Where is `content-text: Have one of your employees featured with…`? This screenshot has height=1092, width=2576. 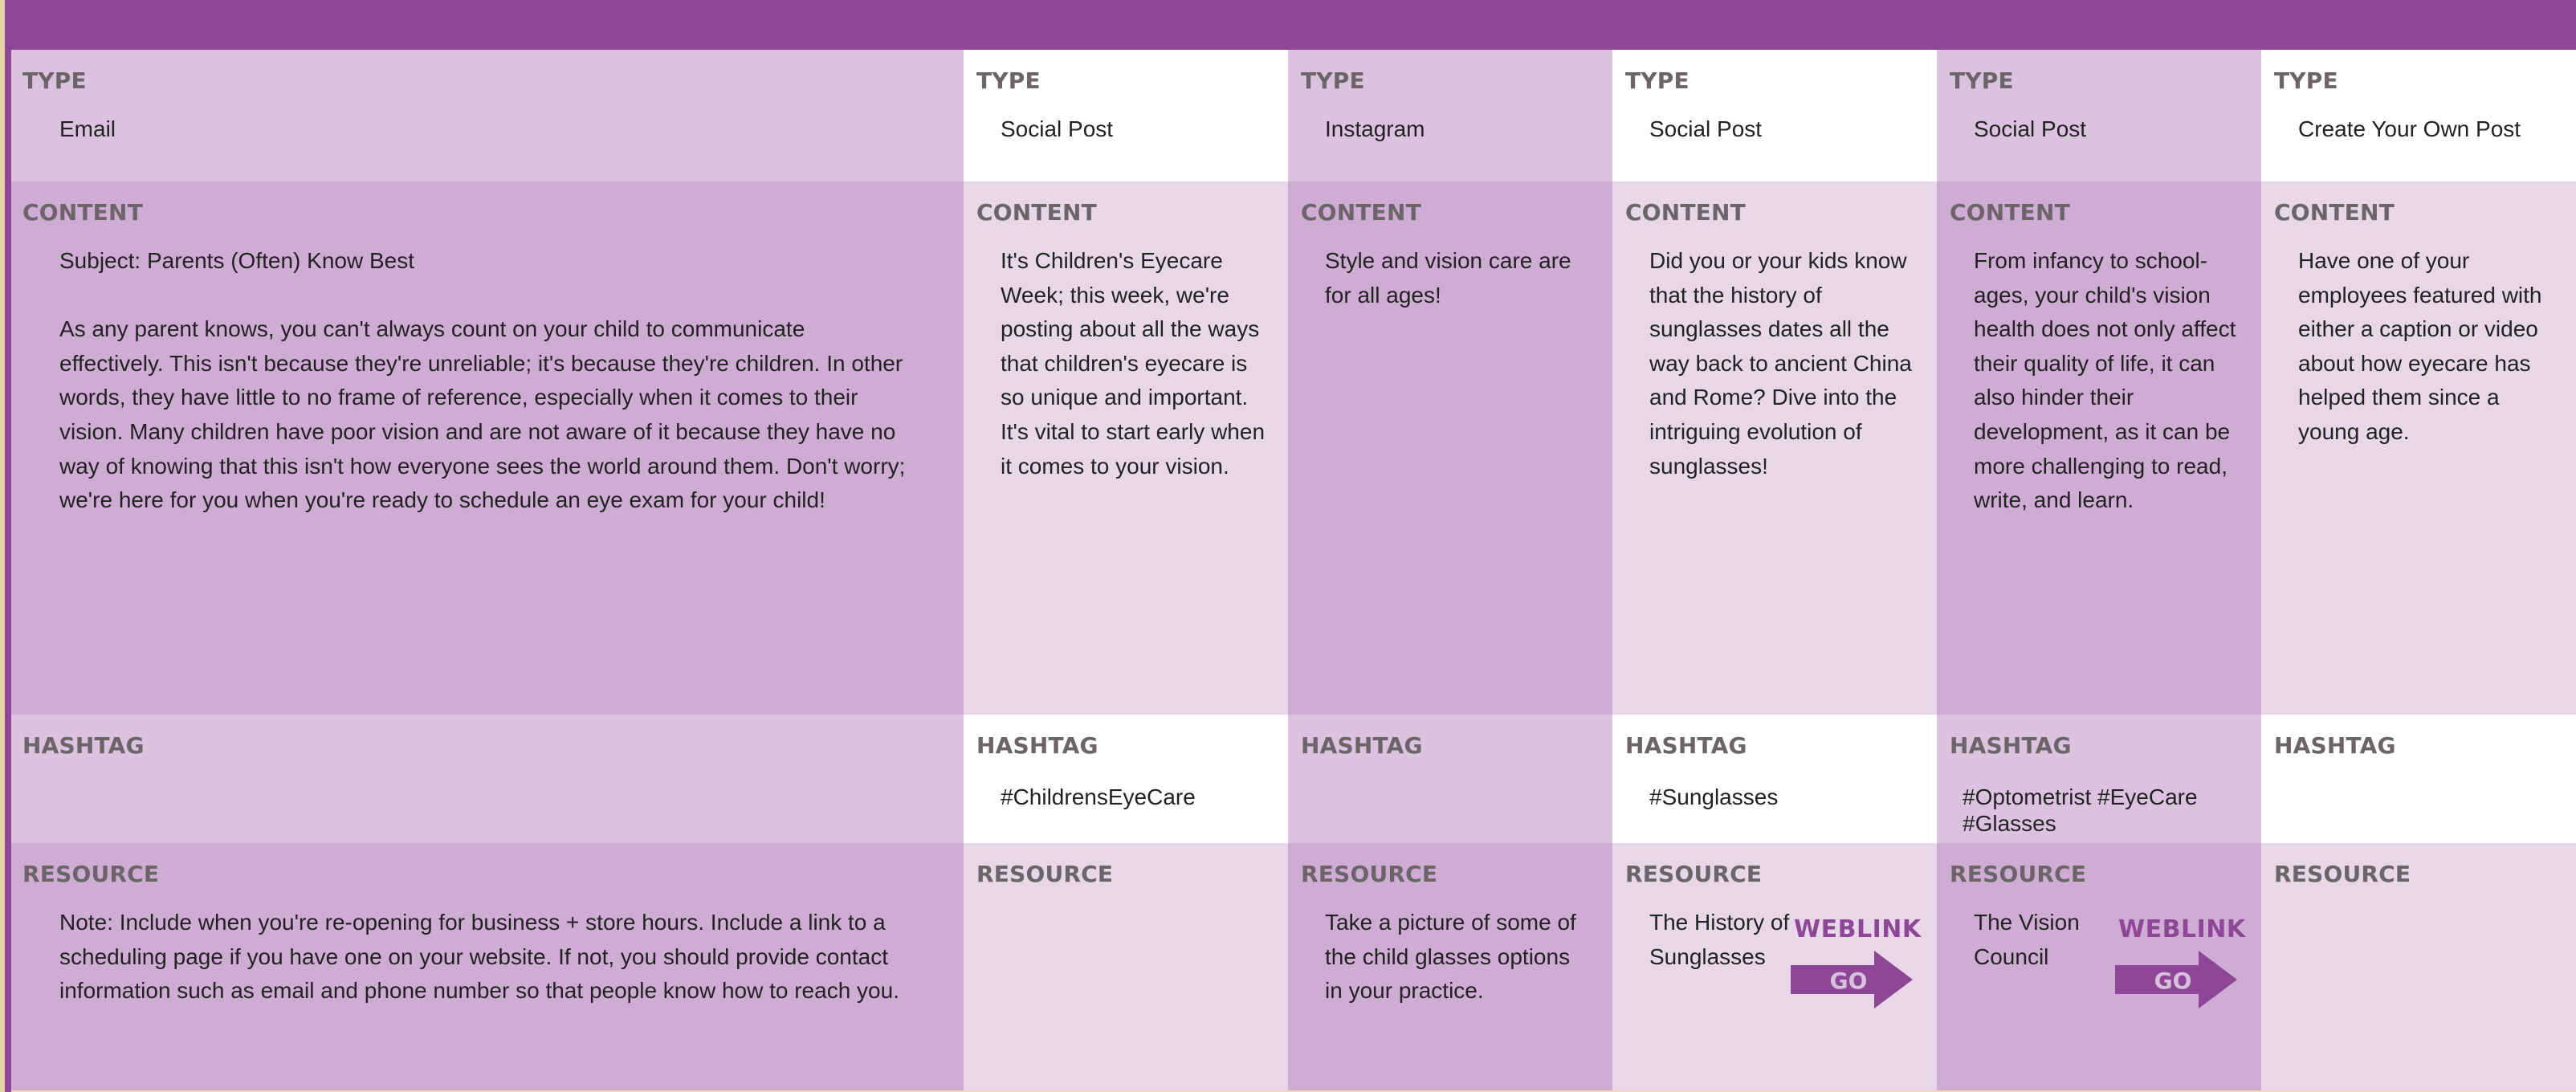
content-text: Have one of your employees featured with… is located at coordinates (2420, 346).